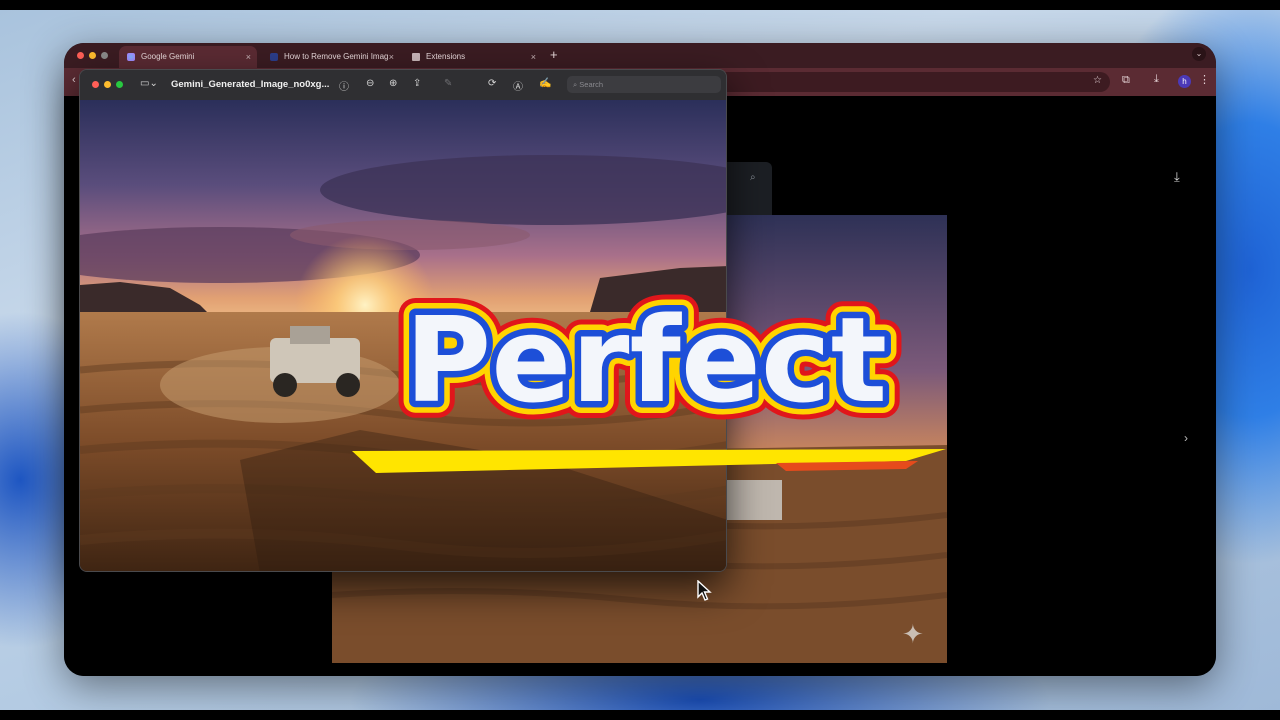 The width and height of the screenshot is (1280, 720). Describe the element at coordinates (74, 80) in the screenshot. I see `back-arrow-icon: ‹` at that location.